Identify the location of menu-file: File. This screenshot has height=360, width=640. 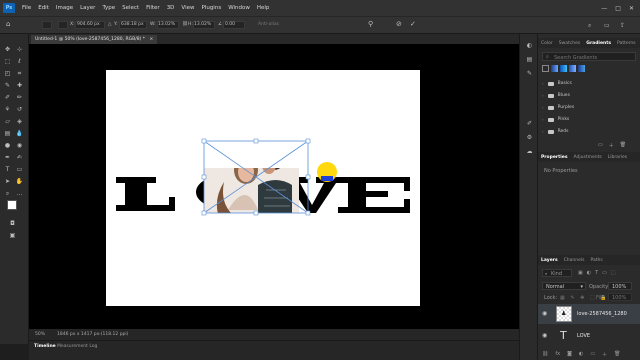
(26, 8).